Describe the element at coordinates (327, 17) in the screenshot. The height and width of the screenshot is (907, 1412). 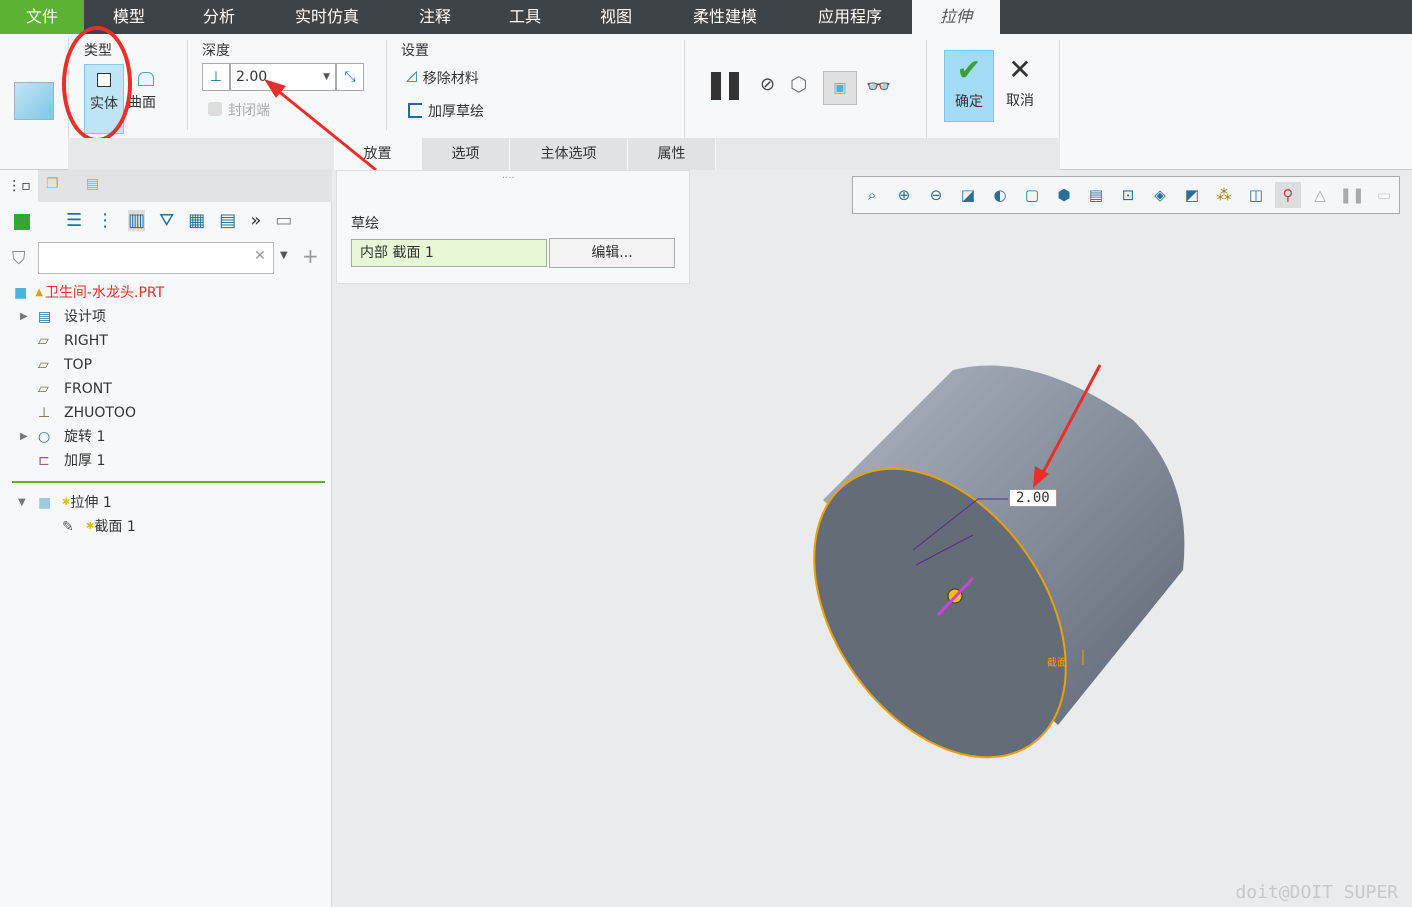
I see `menu-realtime-sim: 实时仿真` at that location.